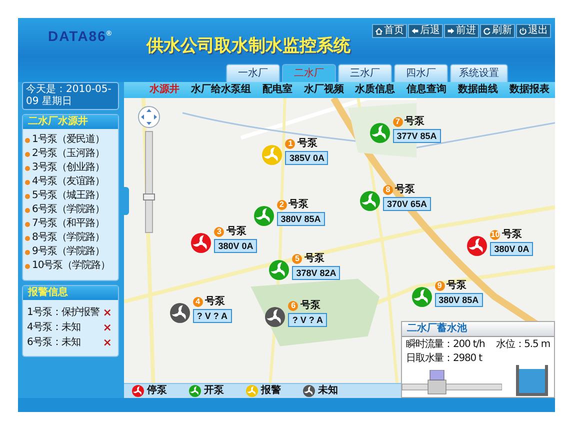 This screenshot has width=587, height=421. I want to click on logo: DATA86$^{®}$, so click(80, 36).